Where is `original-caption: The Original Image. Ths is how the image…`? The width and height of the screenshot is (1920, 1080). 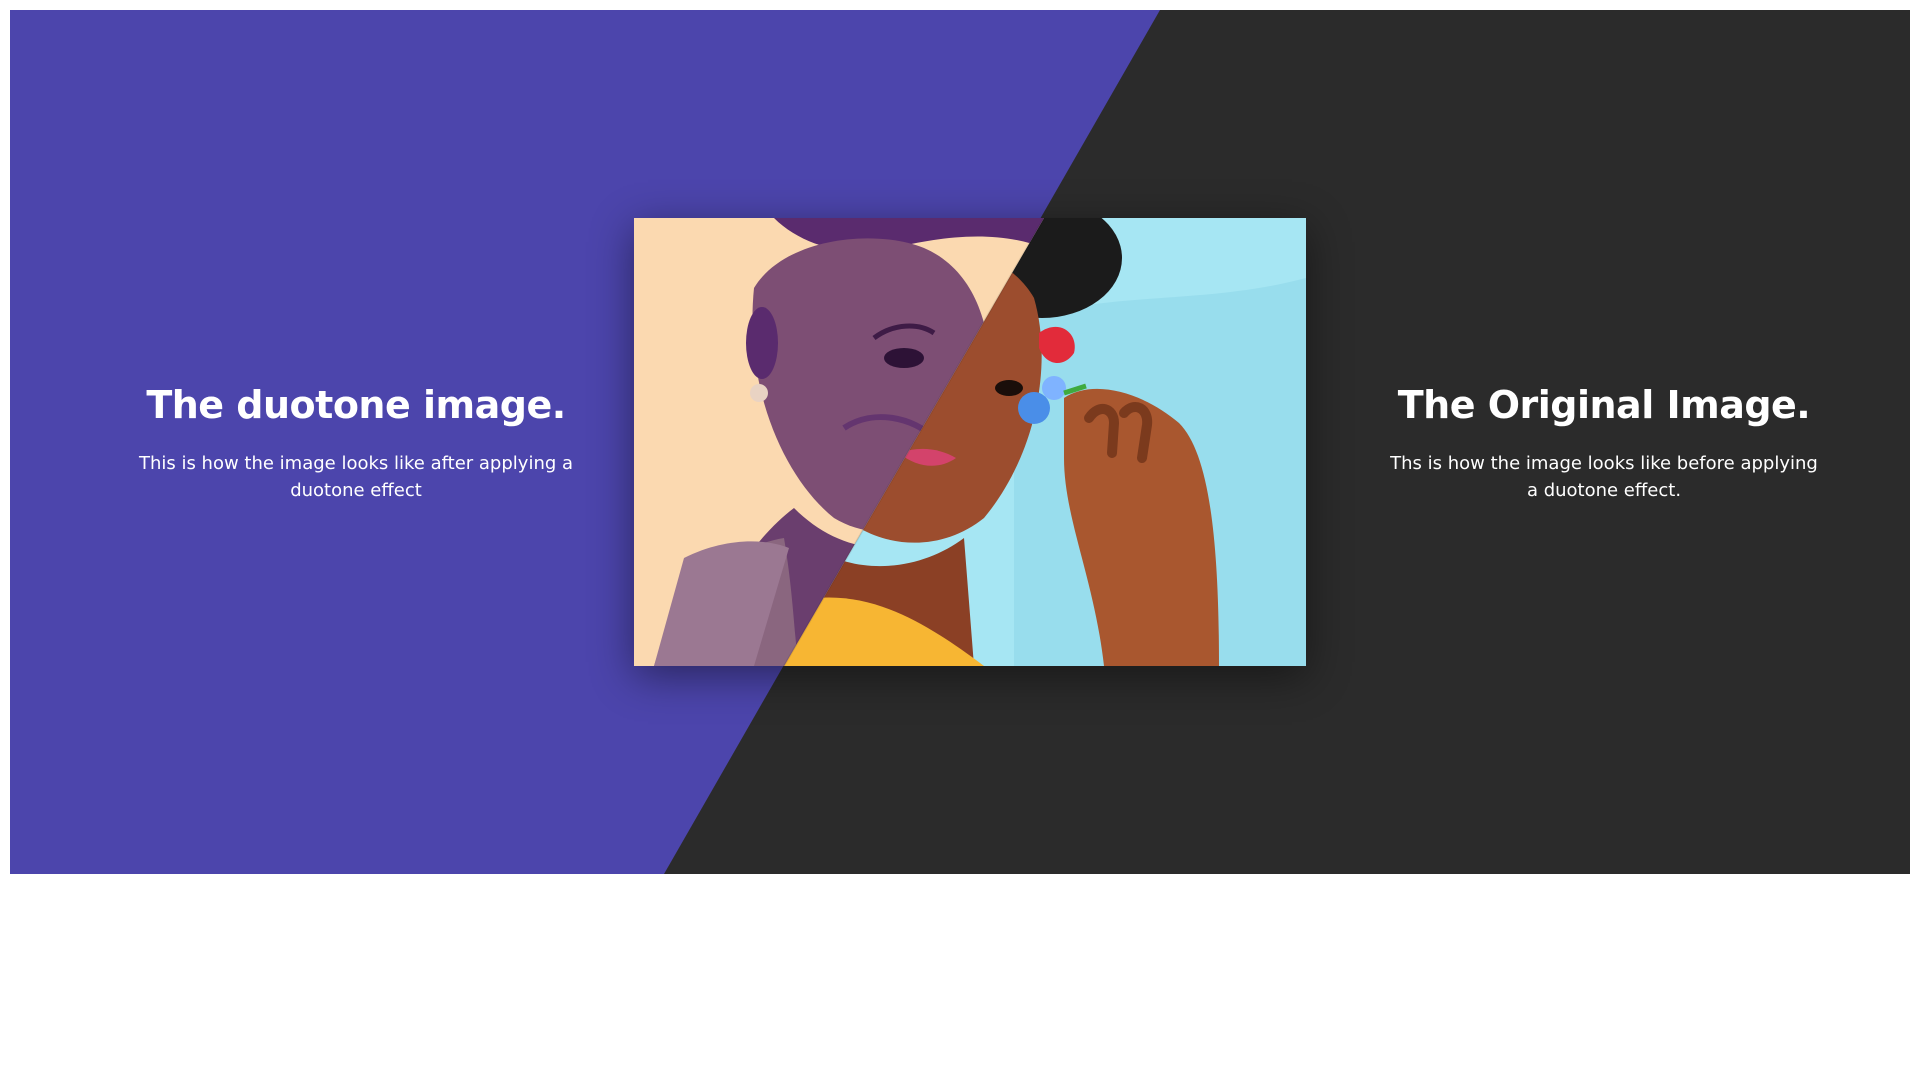 original-caption: The Original Image. Ths is how the image… is located at coordinates (1604, 443).